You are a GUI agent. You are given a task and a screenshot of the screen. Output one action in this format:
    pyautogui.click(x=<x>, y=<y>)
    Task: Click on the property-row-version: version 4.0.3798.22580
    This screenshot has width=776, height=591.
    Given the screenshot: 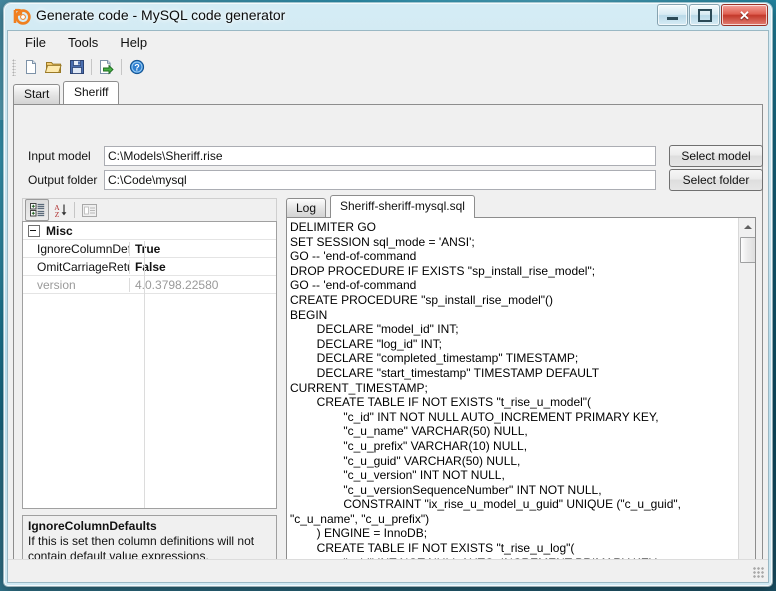 What is the action you would take?
    pyautogui.click(x=149, y=285)
    